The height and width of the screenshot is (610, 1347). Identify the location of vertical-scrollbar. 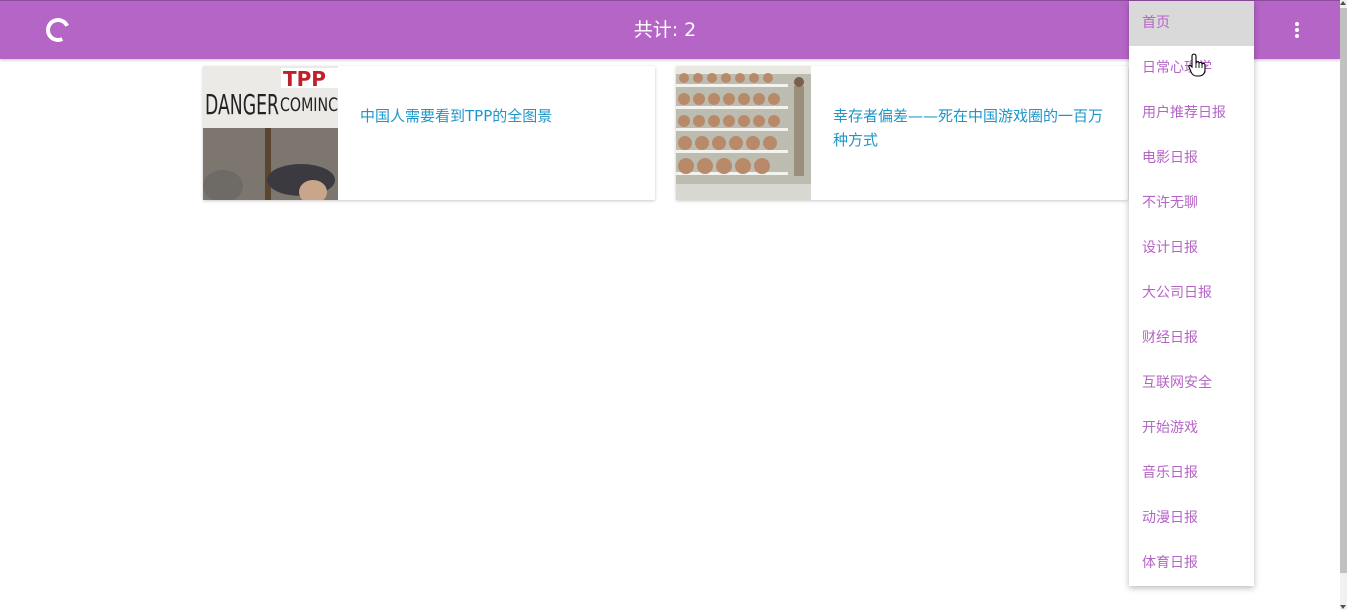
(1343, 305).